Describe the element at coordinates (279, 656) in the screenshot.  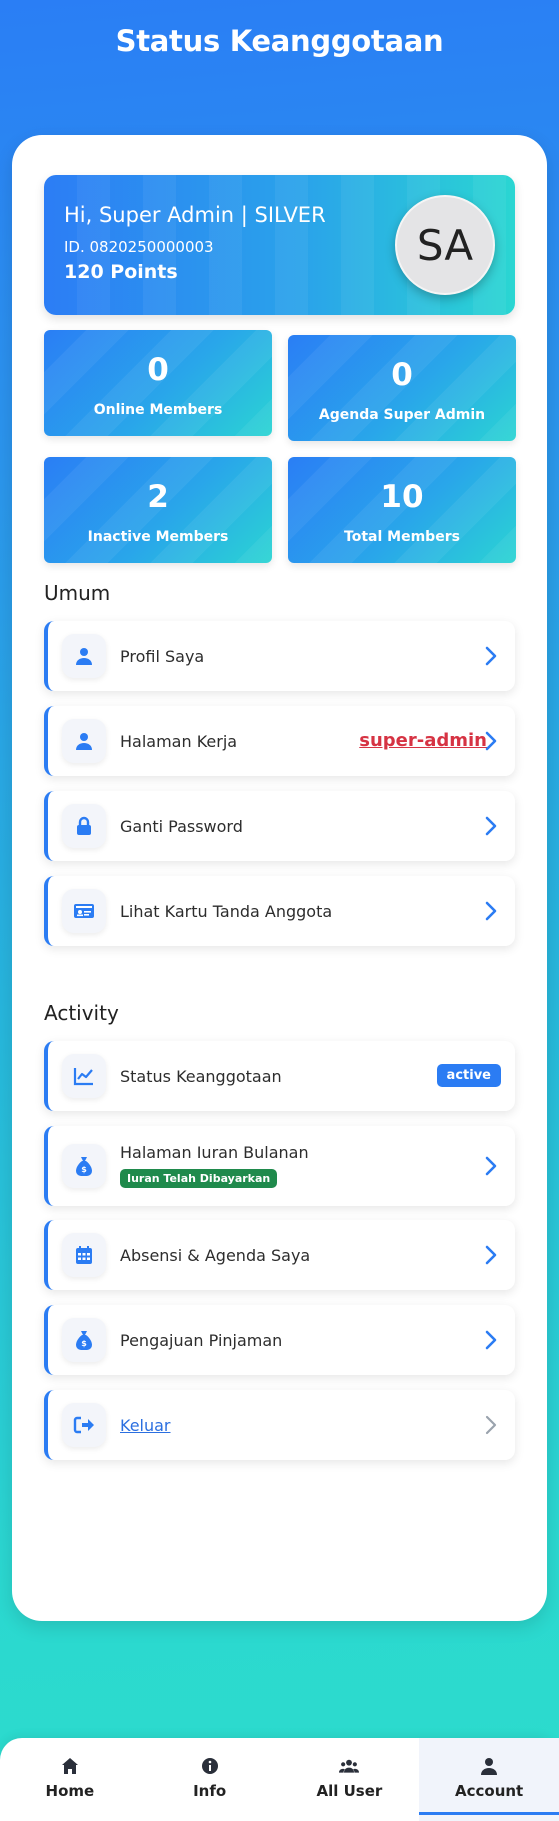
I see `menu-item-profil-saya: Profil Saya` at that location.